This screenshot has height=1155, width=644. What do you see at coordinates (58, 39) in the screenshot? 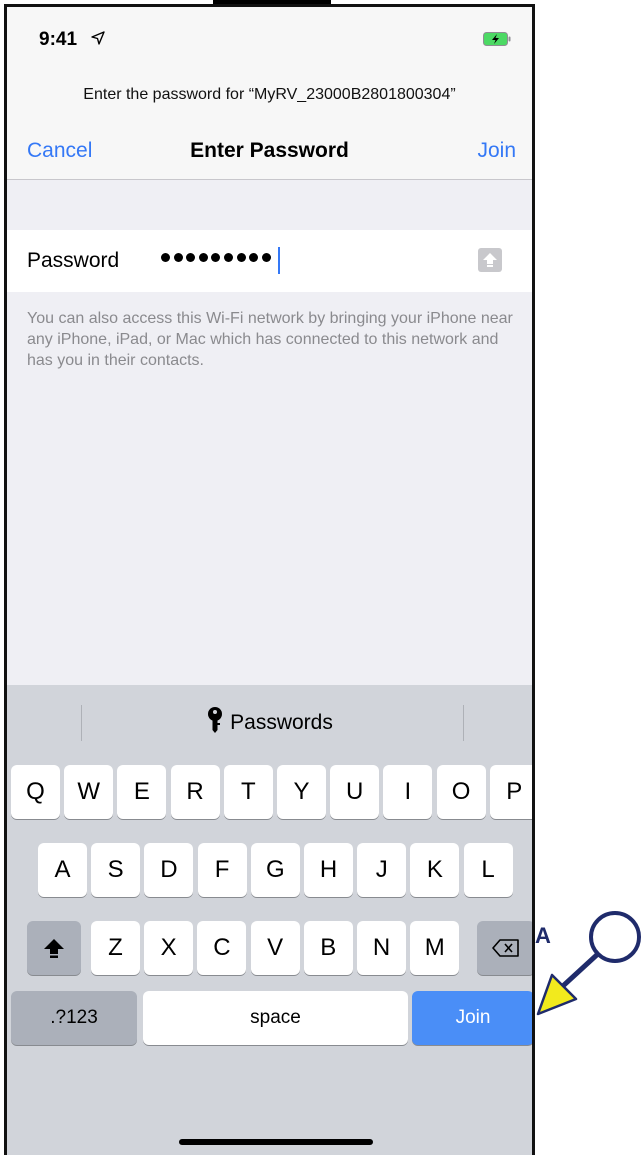
I see `status-time: 9:41` at bounding box center [58, 39].